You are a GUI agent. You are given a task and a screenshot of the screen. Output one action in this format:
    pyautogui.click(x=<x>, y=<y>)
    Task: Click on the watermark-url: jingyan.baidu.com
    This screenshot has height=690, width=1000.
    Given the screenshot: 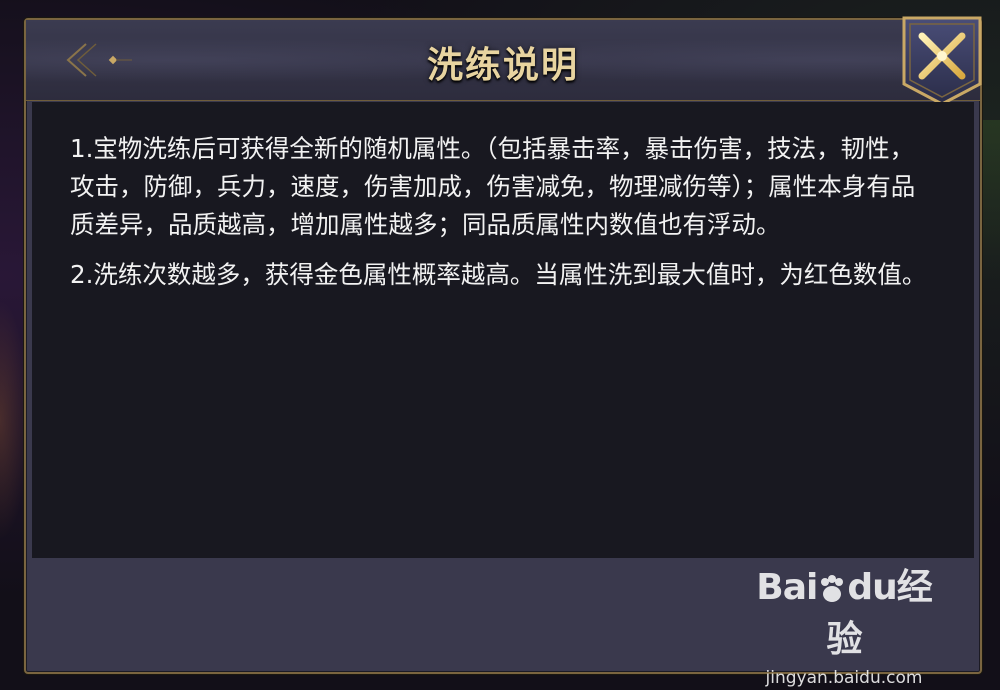 What is the action you would take?
    pyautogui.click(x=844, y=678)
    